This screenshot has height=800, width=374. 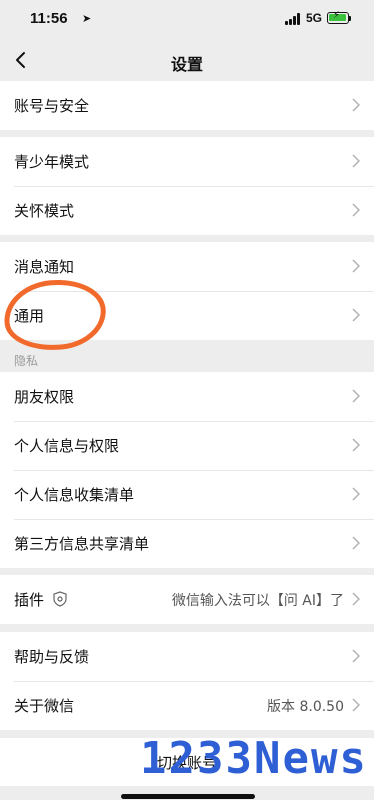 What do you see at coordinates (254, 758) in the screenshot?
I see `watermark: 1233News` at bounding box center [254, 758].